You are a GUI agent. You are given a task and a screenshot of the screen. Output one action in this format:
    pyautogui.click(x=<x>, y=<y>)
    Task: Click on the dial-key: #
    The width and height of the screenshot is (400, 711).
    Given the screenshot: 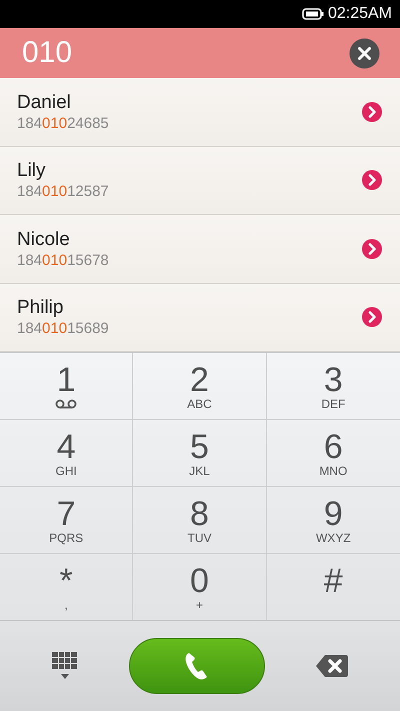 What is the action you would take?
    pyautogui.click(x=333, y=587)
    